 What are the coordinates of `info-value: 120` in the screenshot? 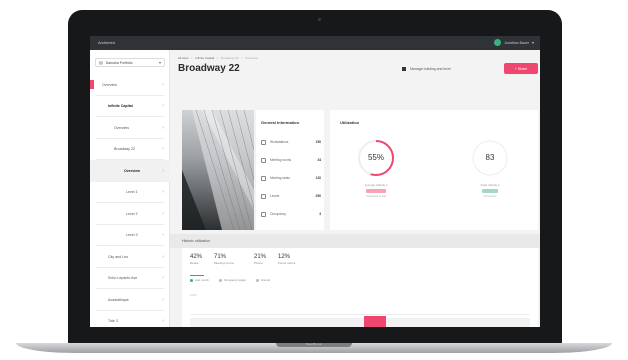 It's located at (318, 178).